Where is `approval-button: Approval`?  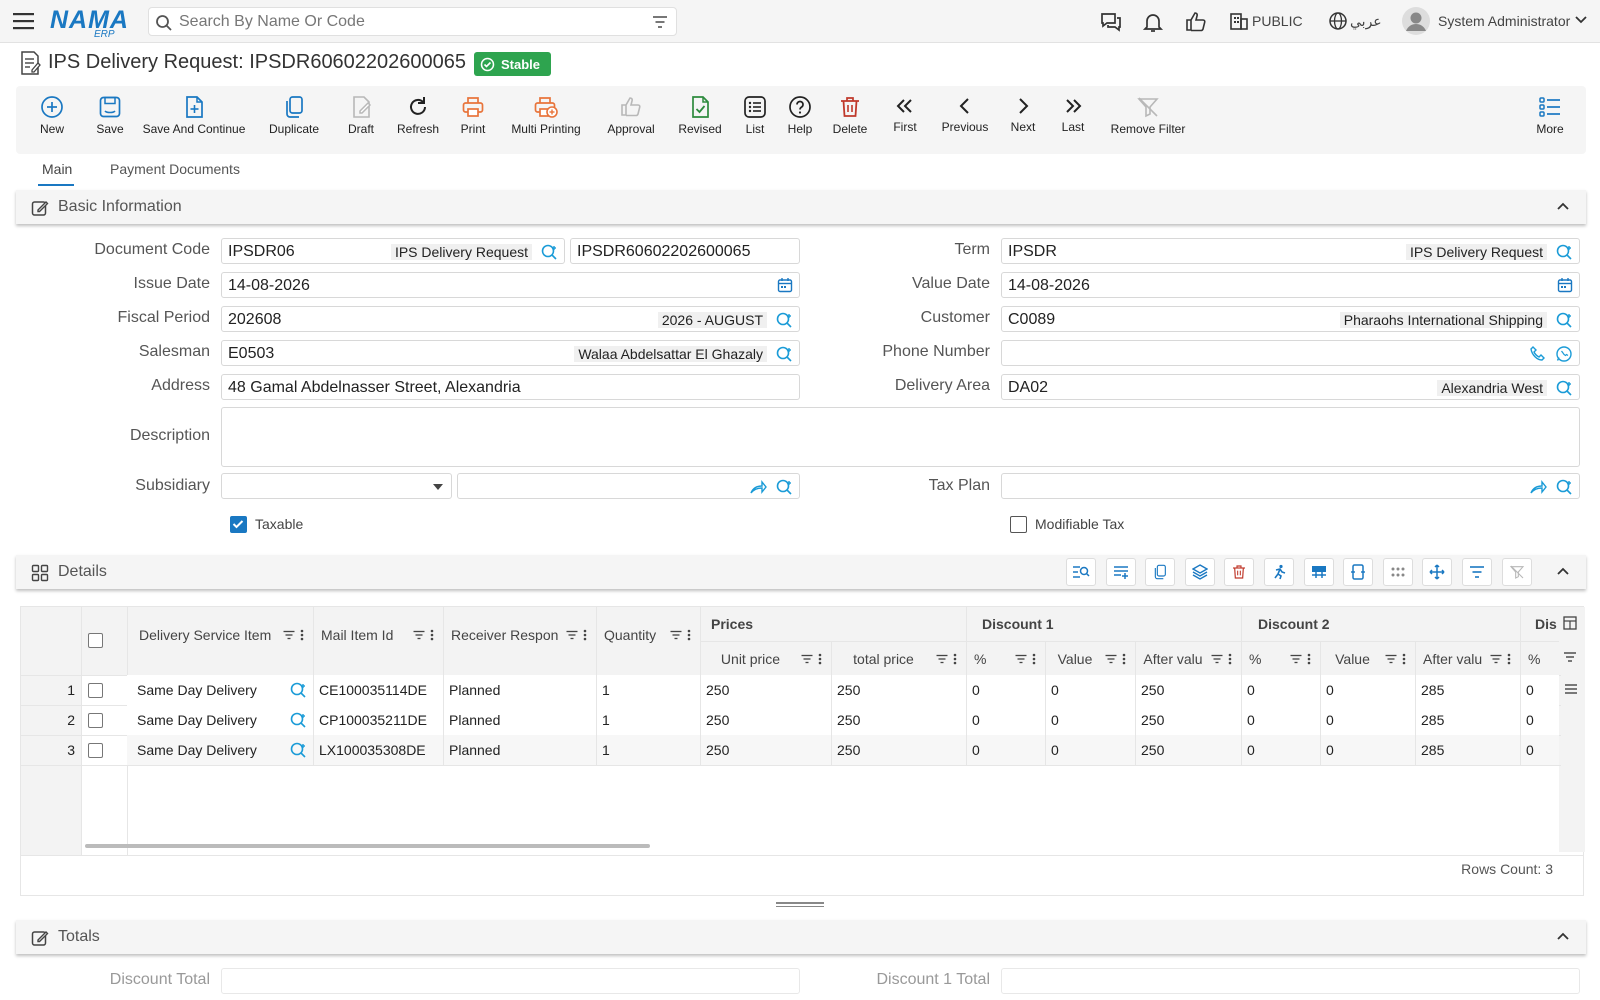 approval-button: Approval is located at coordinates (631, 120).